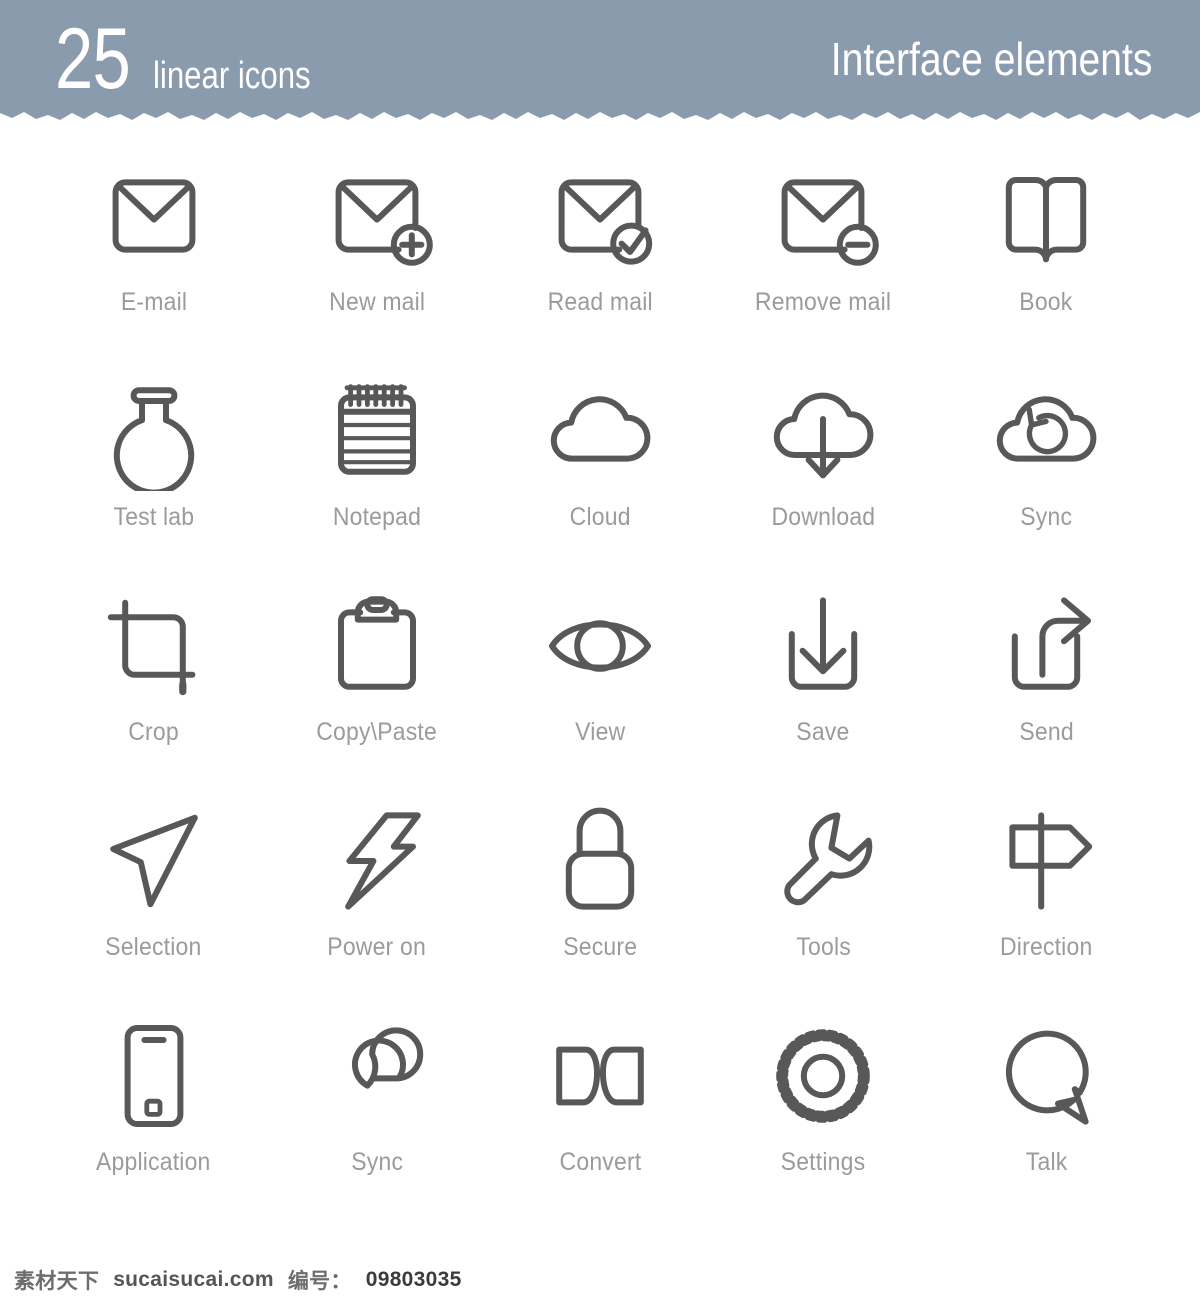 This screenshot has height=1304, width=1200. Describe the element at coordinates (823, 1162) in the screenshot. I see `icon-label: Settings` at that location.